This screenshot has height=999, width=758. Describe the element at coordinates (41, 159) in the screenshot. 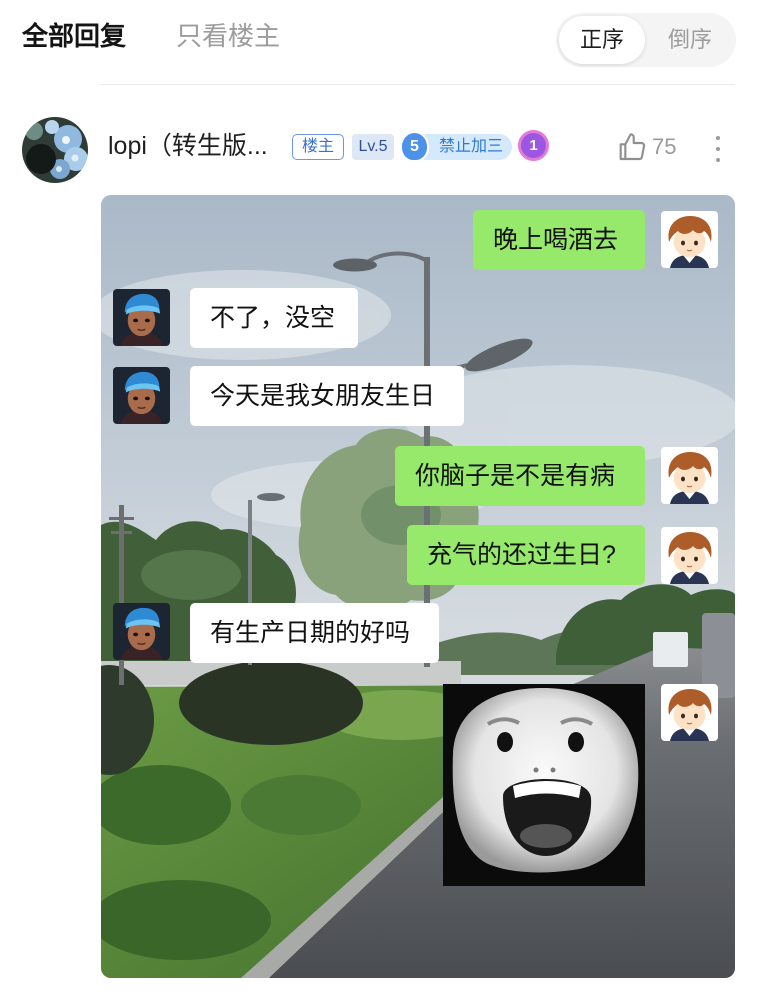

I see `avatar-figure` at that location.